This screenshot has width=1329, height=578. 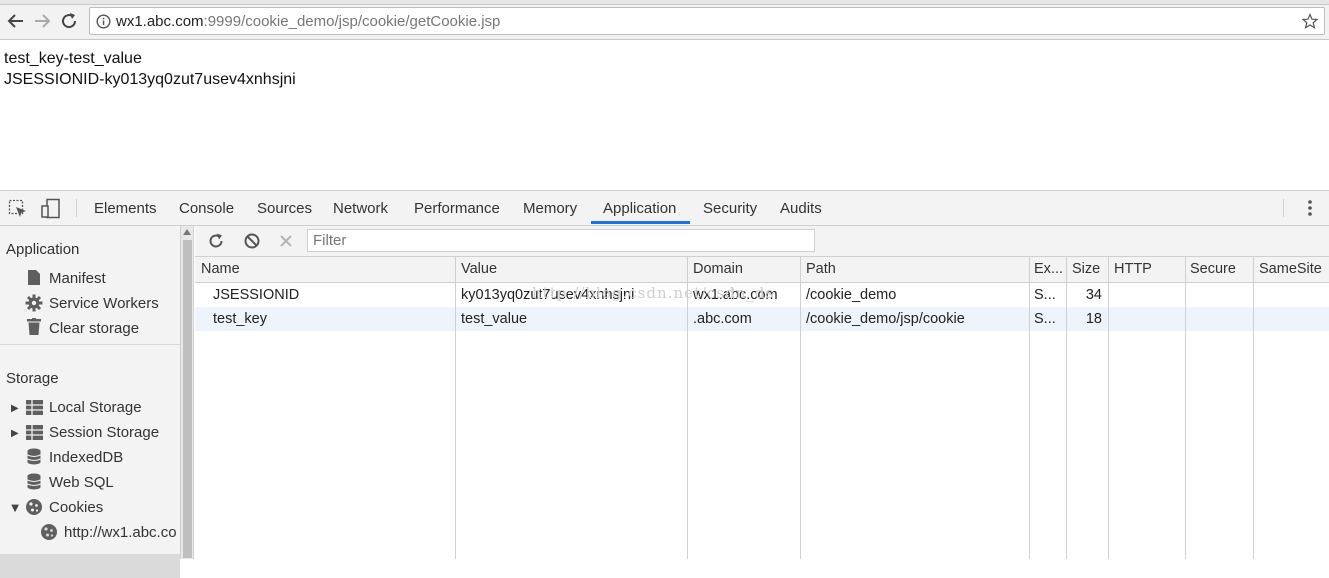 What do you see at coordinates (801, 208) in the screenshot?
I see `tab-audits: Audits` at bounding box center [801, 208].